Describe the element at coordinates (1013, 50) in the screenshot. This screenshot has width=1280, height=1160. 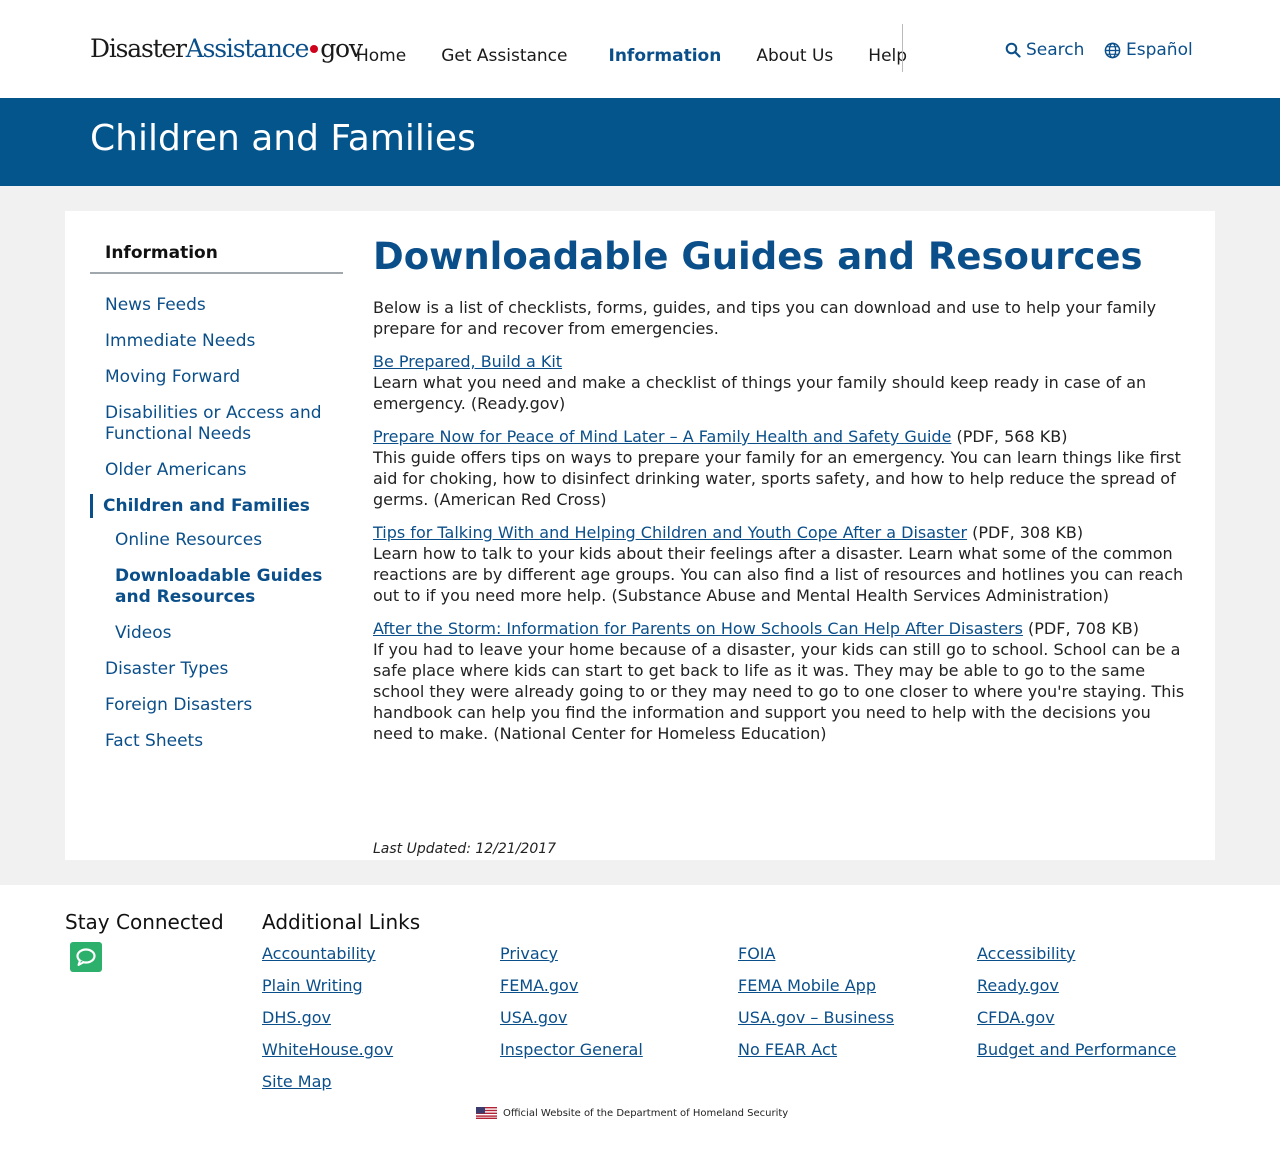
I see `search-icon` at that location.